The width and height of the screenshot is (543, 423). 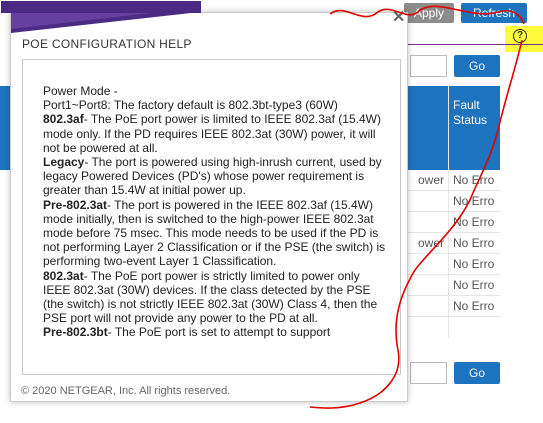 I want to click on close-icon: ✕, so click(x=398, y=17).